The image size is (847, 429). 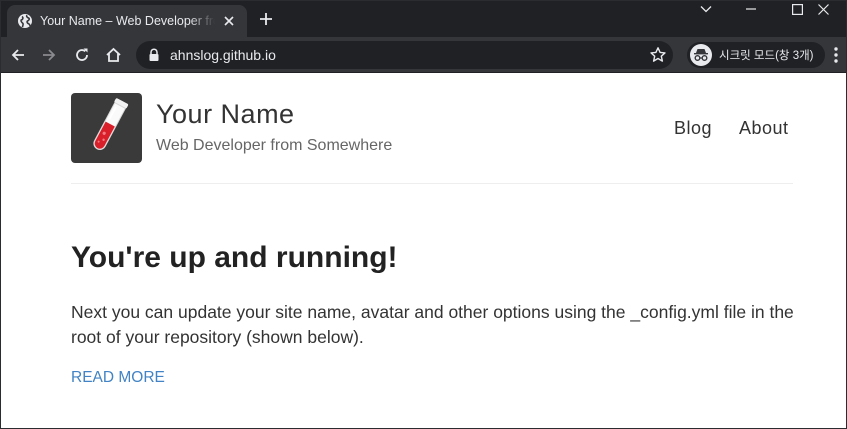 What do you see at coordinates (701, 55) in the screenshot?
I see `incognito-icon` at bounding box center [701, 55].